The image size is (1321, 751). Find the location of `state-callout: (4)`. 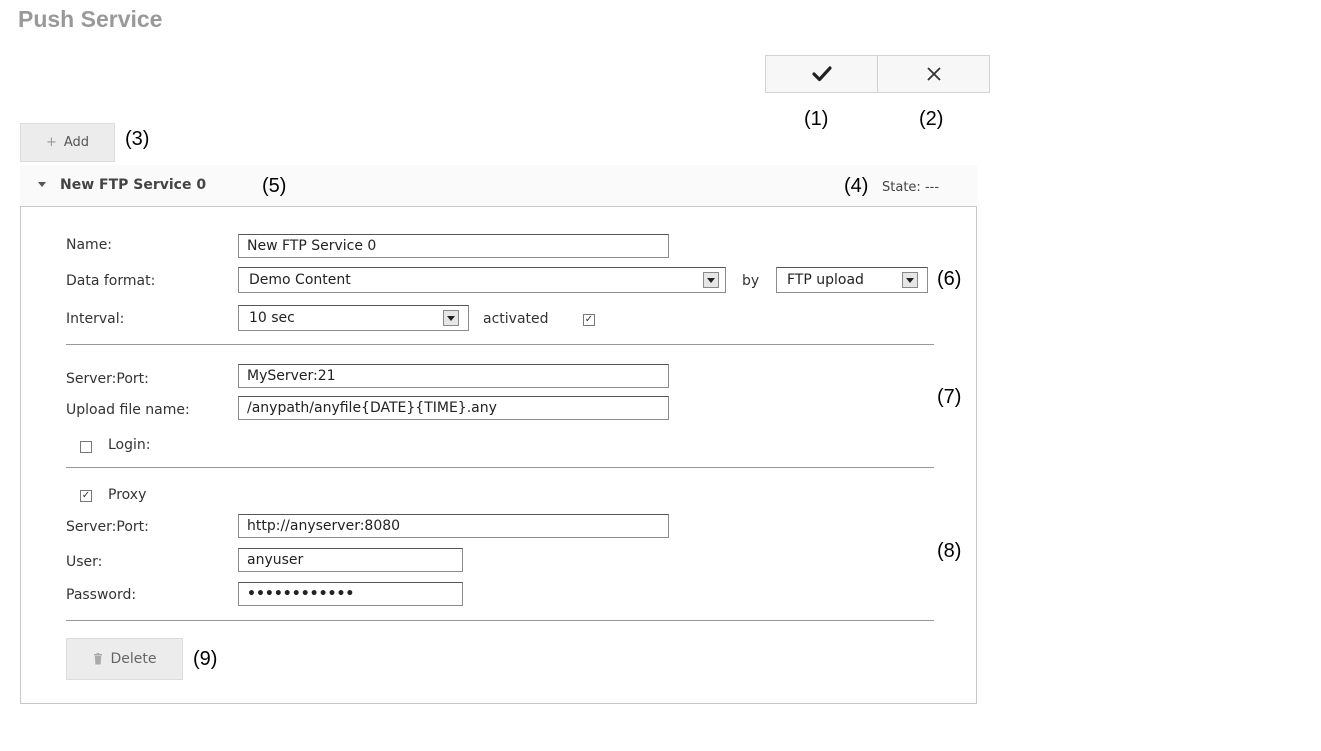

state-callout: (4) is located at coordinates (856, 186).